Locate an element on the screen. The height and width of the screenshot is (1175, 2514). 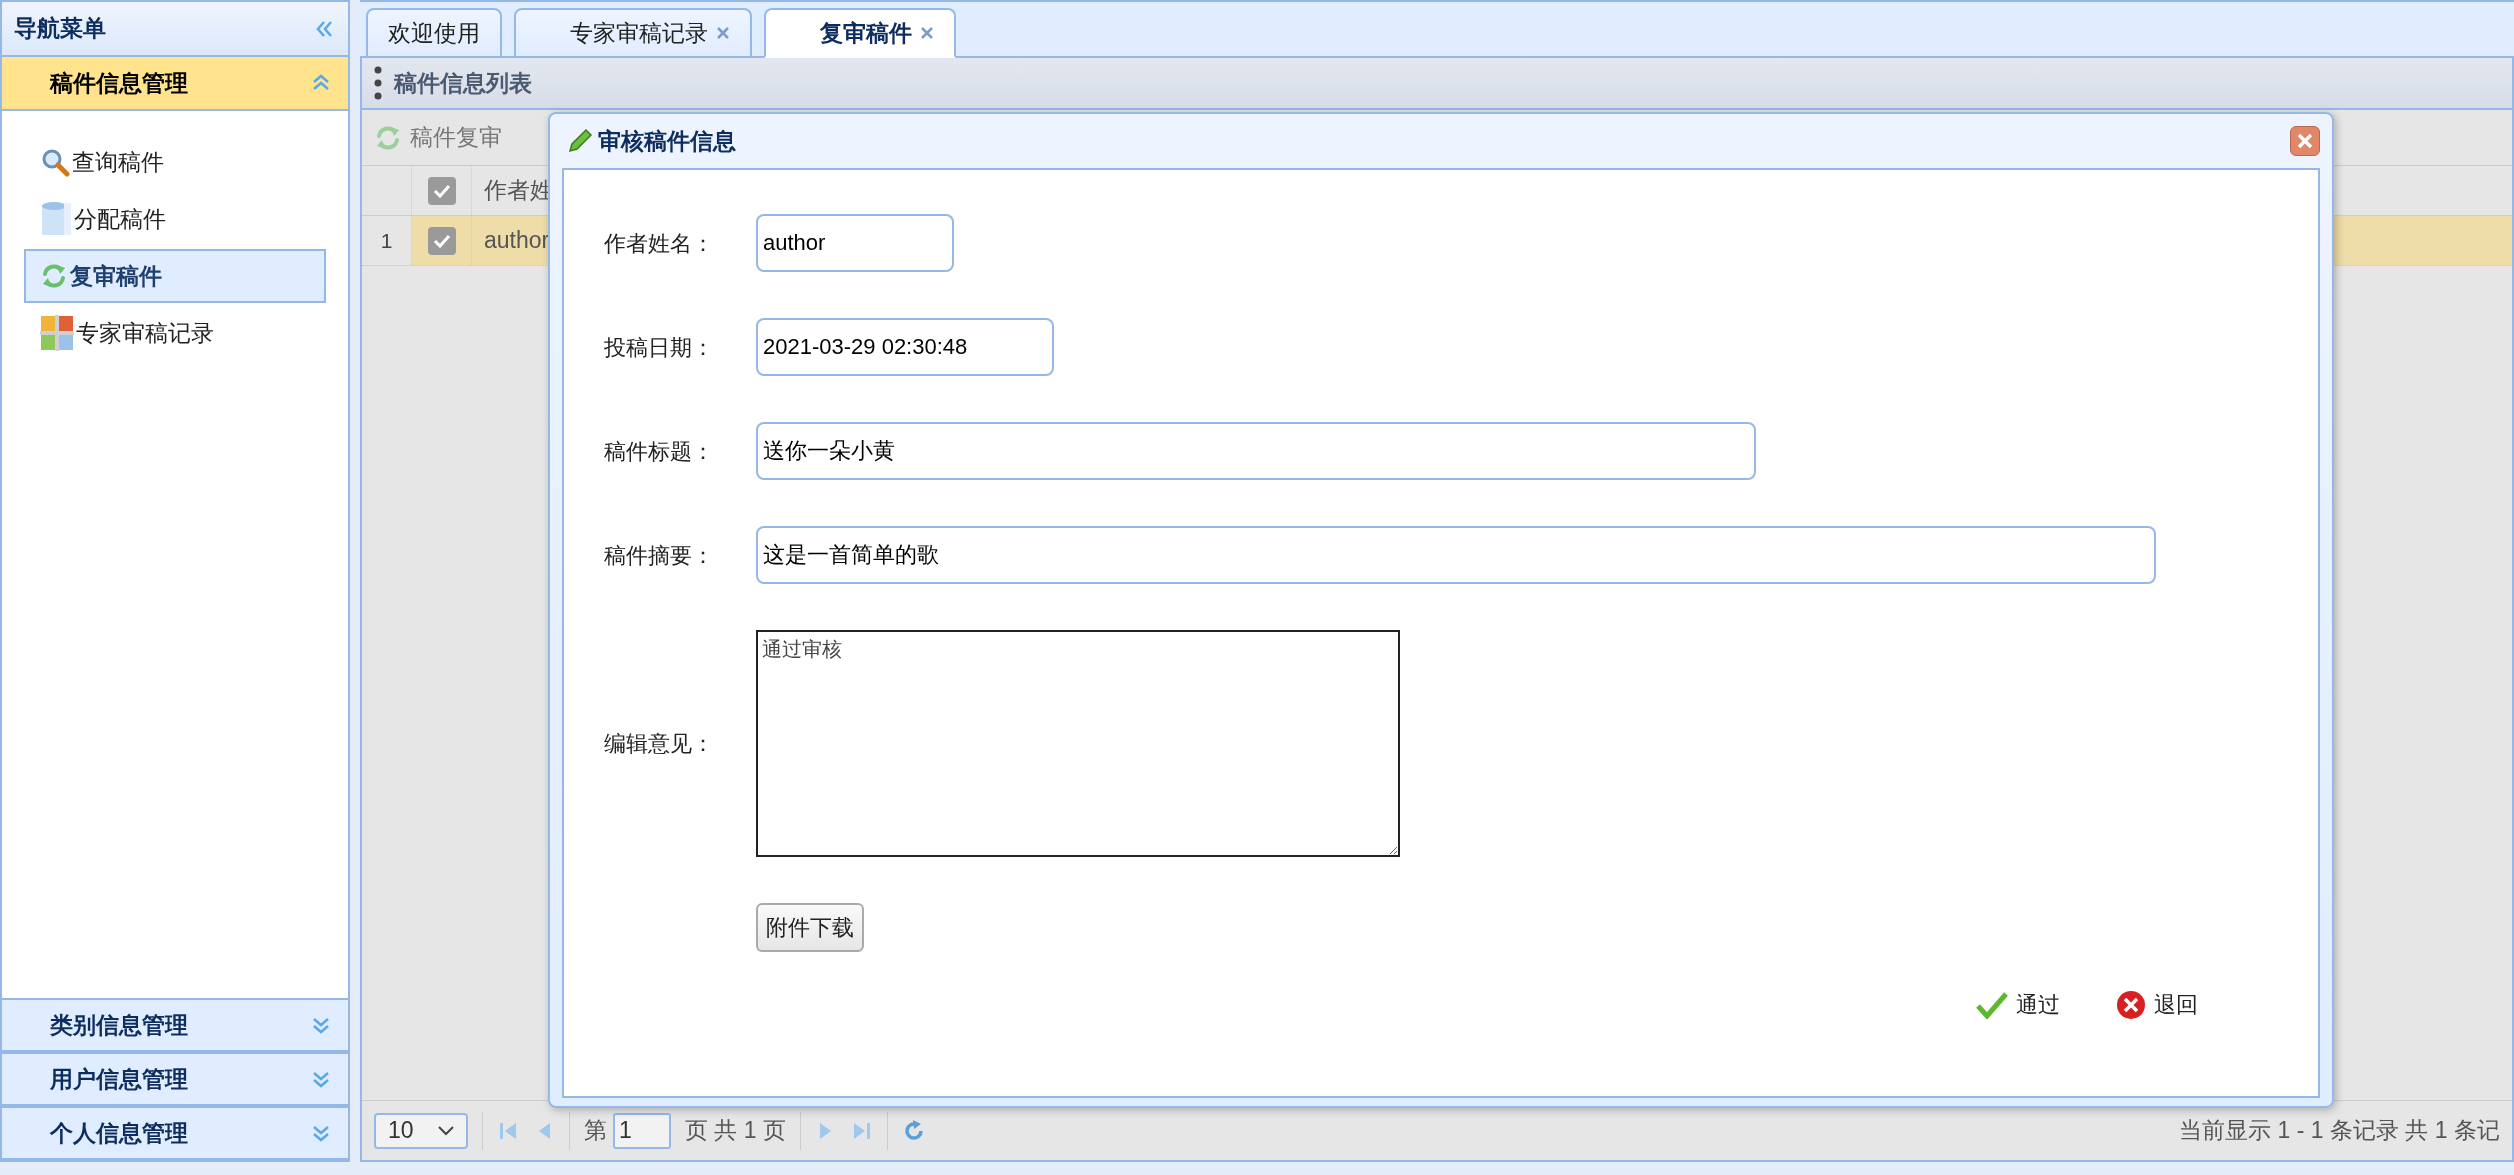
page-total: 页 共 1 页 is located at coordinates (735, 1131).